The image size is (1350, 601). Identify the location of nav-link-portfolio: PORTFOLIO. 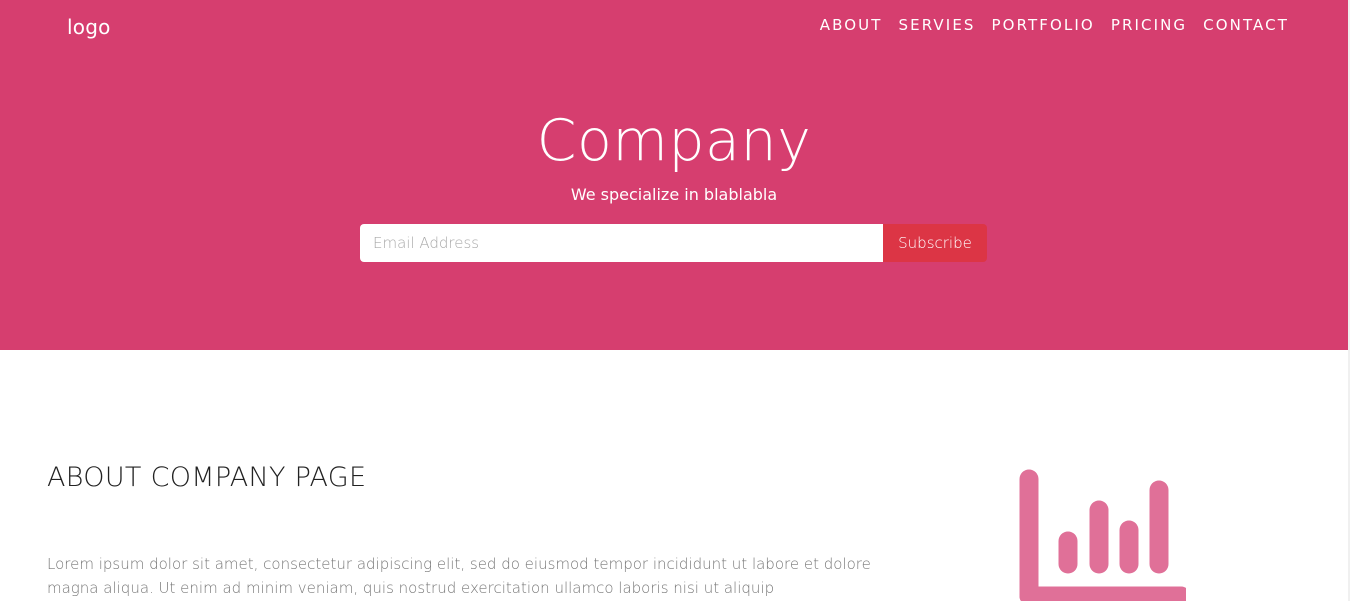
(1043, 25).